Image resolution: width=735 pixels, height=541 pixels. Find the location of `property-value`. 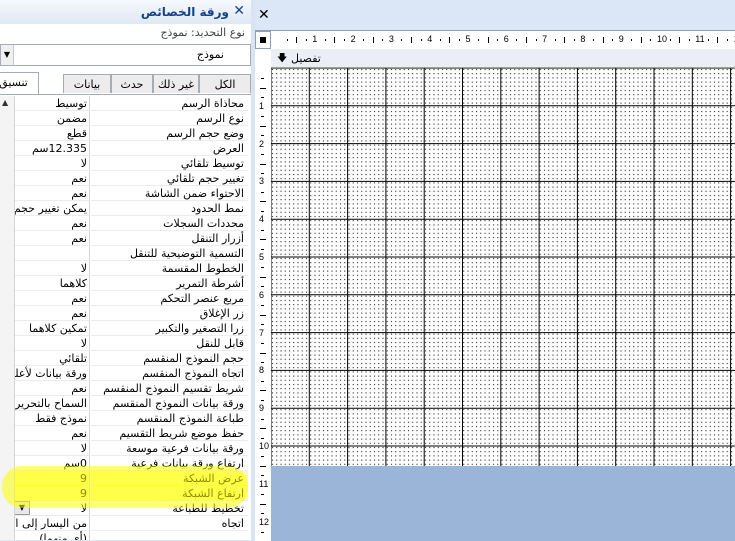

property-value is located at coordinates (52, 253).